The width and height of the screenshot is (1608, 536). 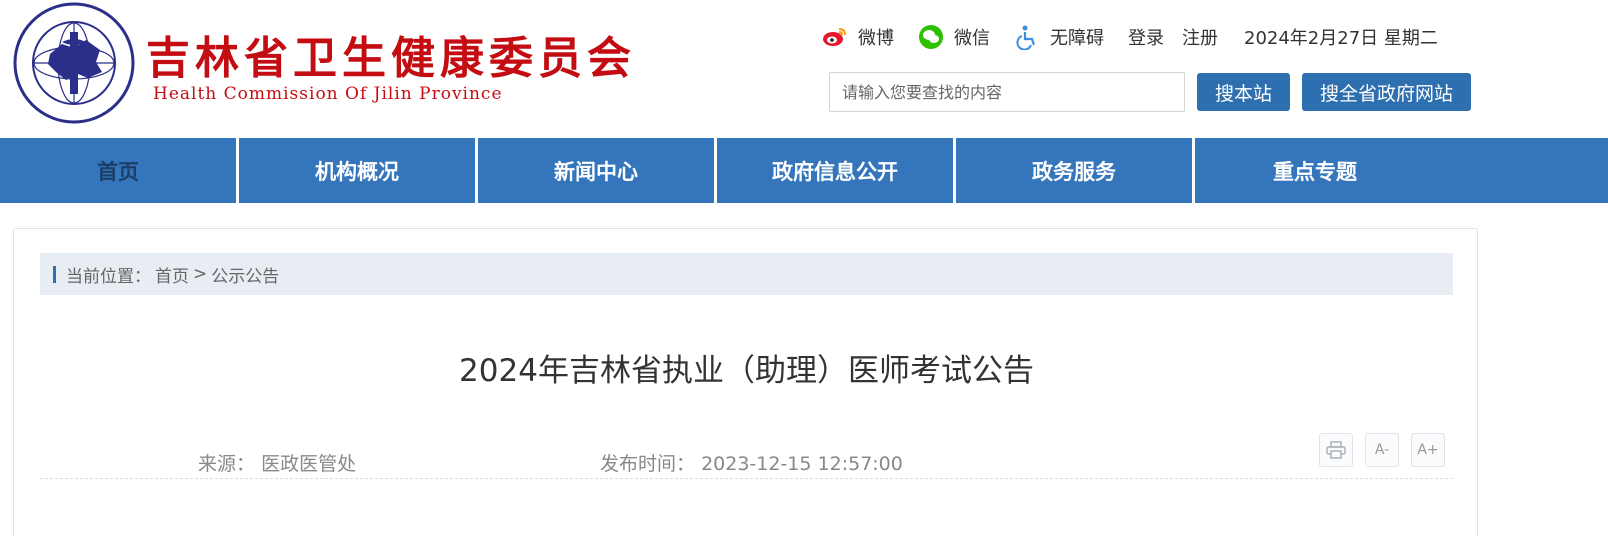 I want to click on accessibility-label: 无障碍, so click(x=1077, y=38).